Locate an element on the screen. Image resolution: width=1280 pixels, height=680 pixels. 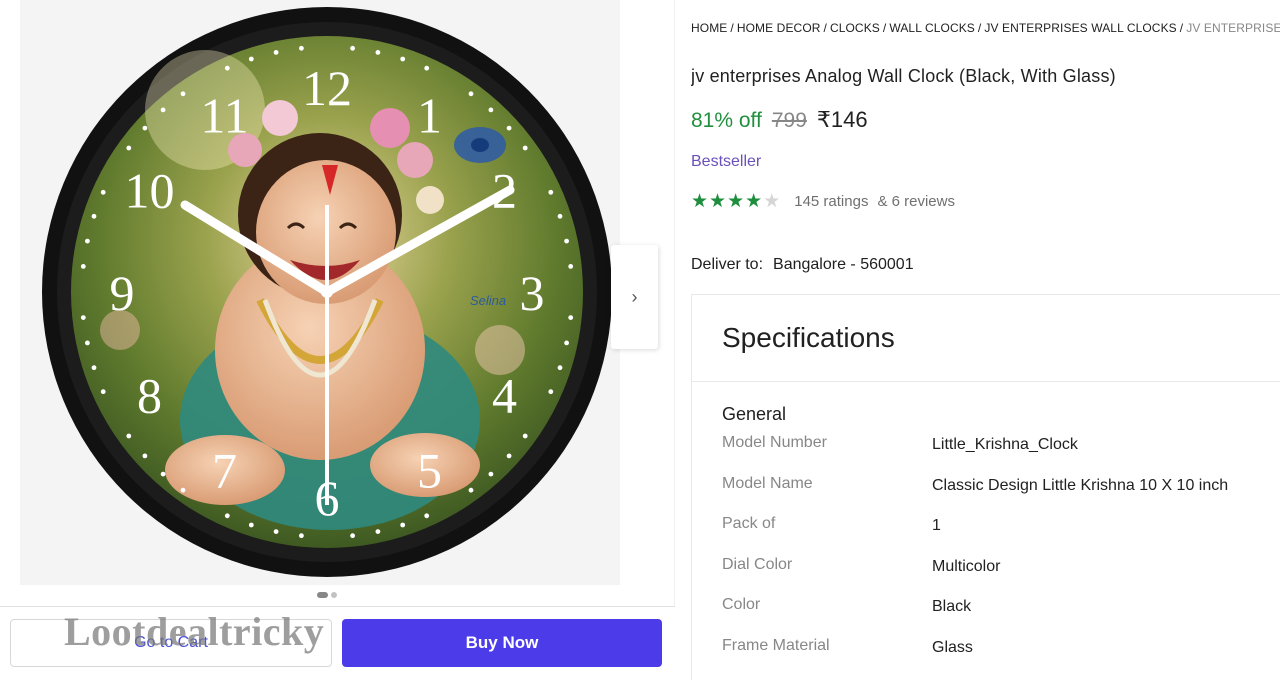
spec-group-title: General is located at coordinates (754, 414).